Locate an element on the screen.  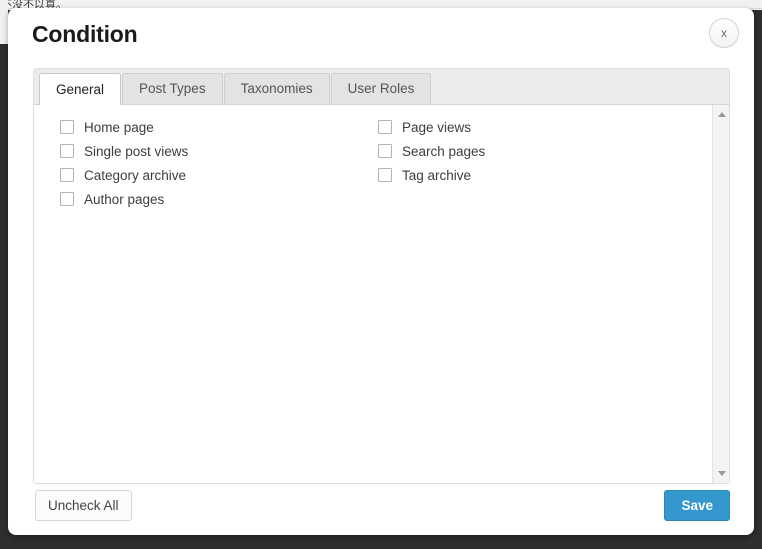
modal-footer: Uncheck All Save is located at coordinates (381, 506).